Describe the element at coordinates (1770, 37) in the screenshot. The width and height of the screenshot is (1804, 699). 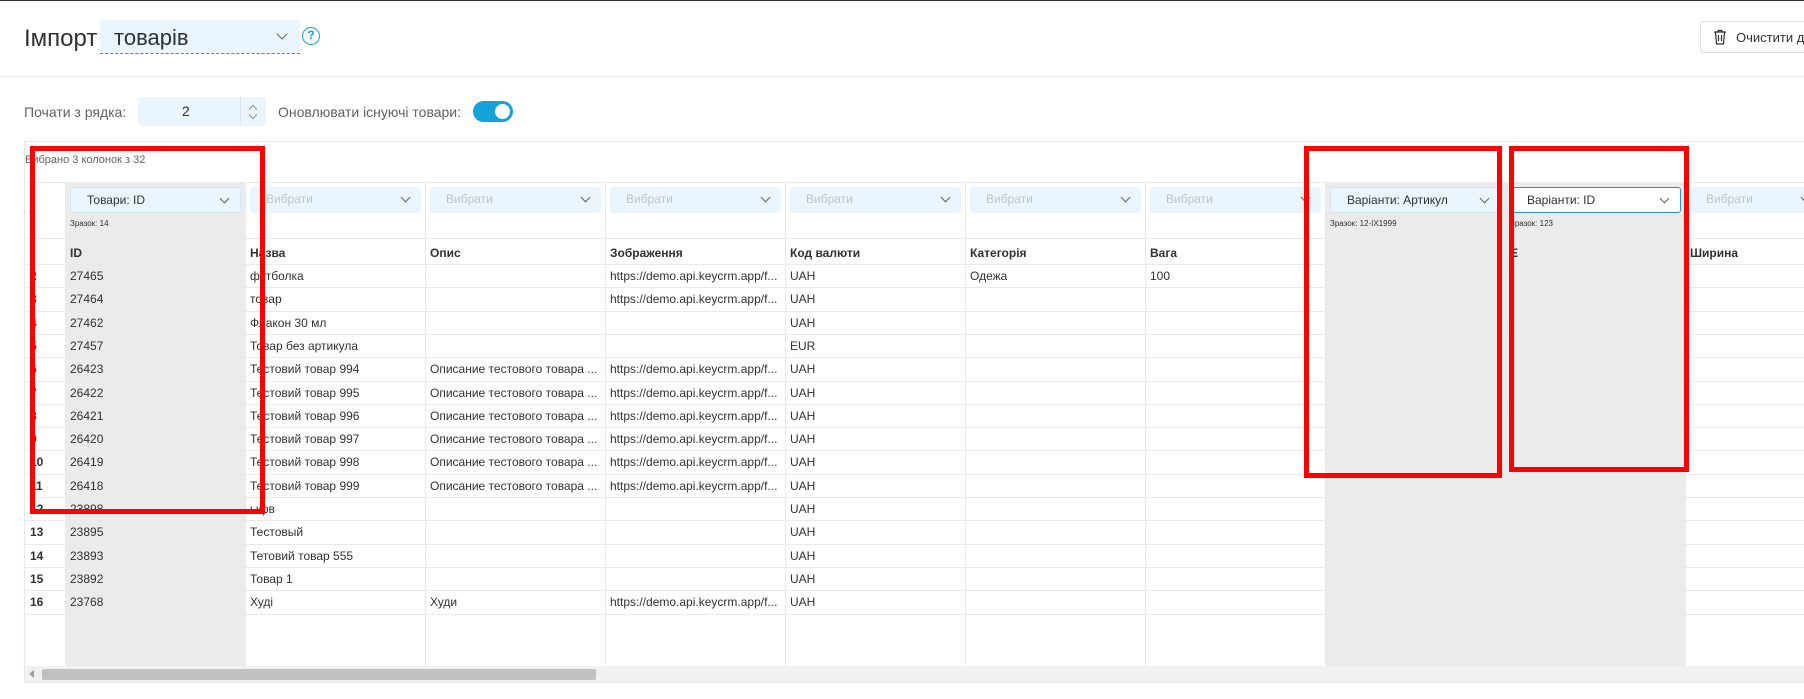
I see `clear-data-label: Очистити да` at that location.